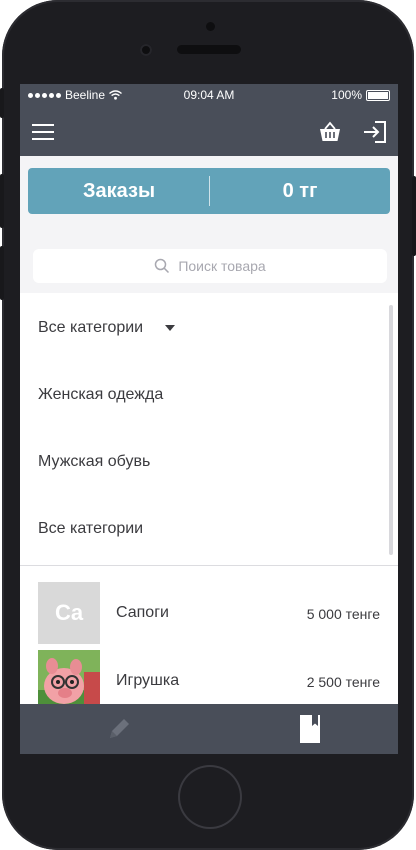  I want to click on mute-switch, so click(2, 103).